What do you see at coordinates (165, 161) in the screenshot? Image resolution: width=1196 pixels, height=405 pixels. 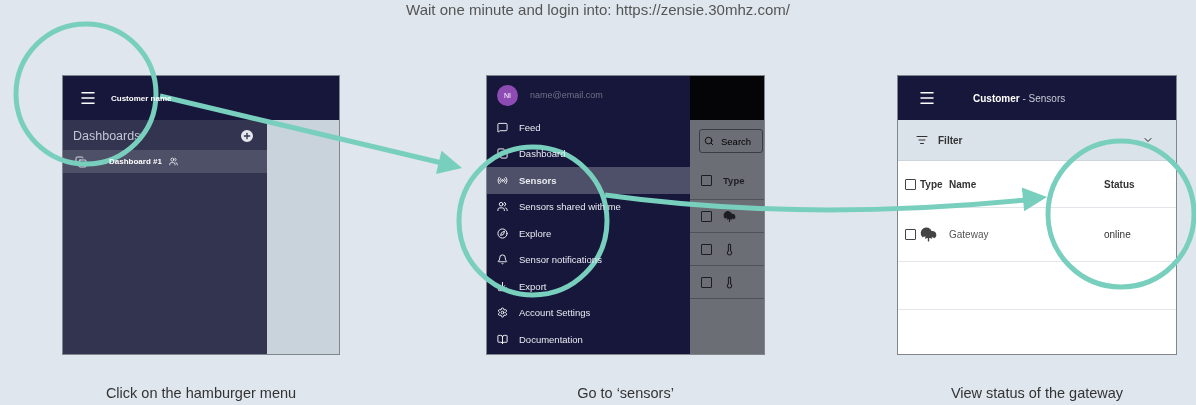 I see `dashboard-item: Dashboard #1` at bounding box center [165, 161].